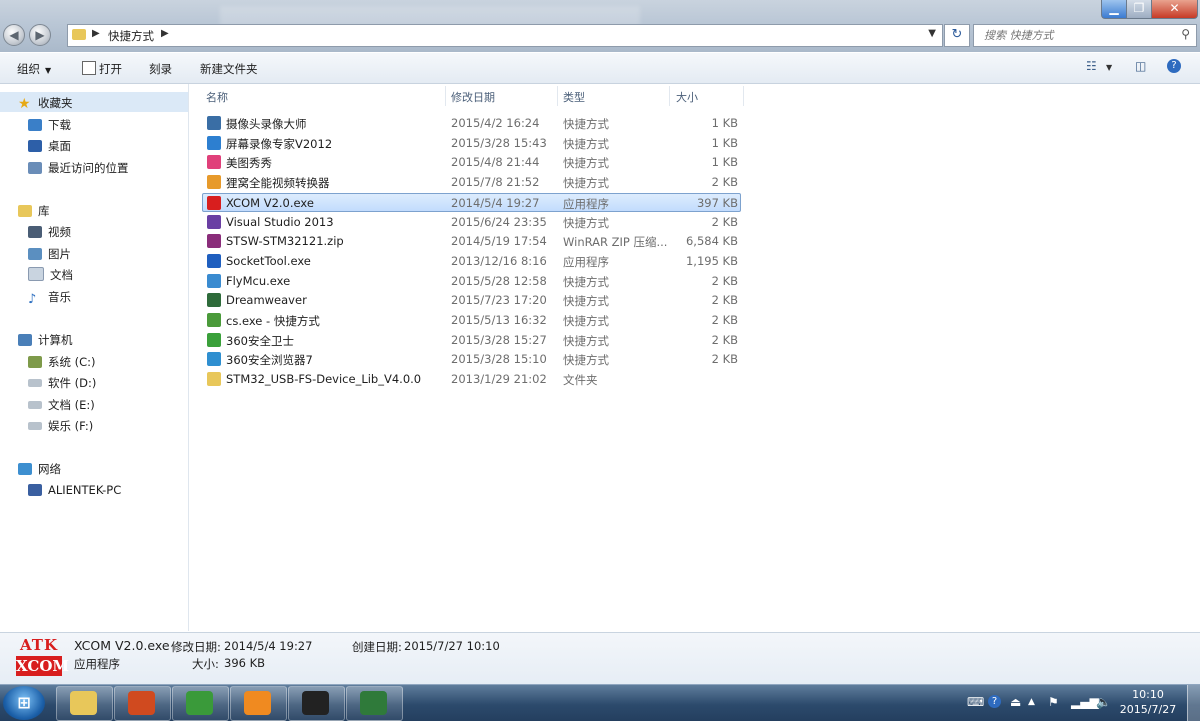  What do you see at coordinates (1185, 34) in the screenshot?
I see `search-icon: ⚲` at bounding box center [1185, 34].